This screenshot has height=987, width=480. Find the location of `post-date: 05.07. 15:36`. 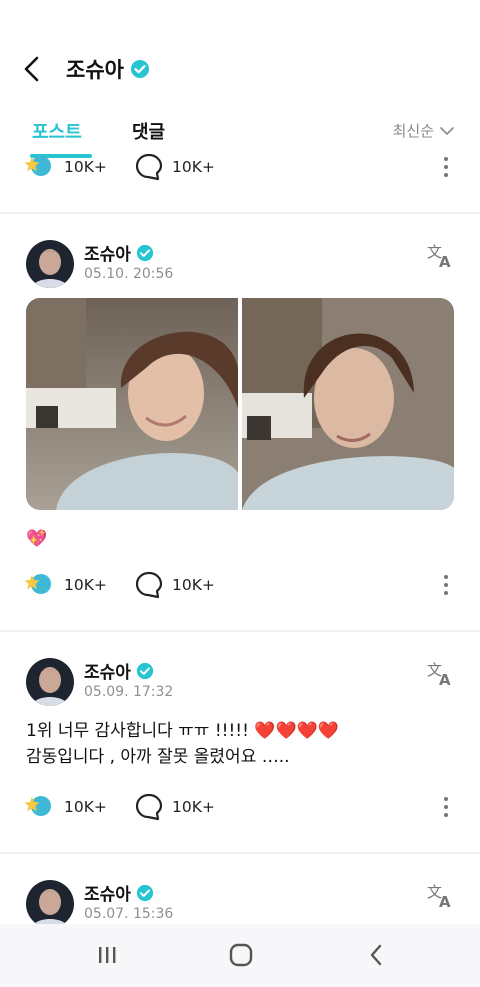

post-date: 05.07. 15:36 is located at coordinates (129, 914).